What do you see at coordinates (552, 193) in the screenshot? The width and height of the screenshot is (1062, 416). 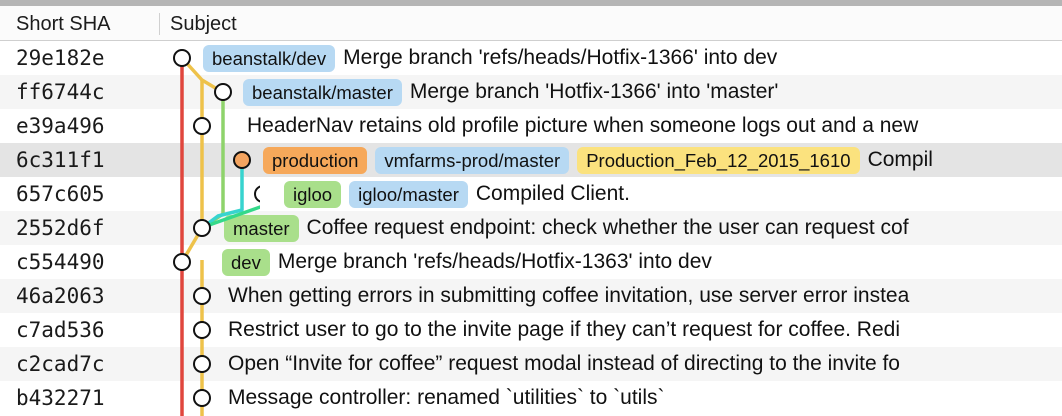 I see `commit-subject: Compiled Client.` at bounding box center [552, 193].